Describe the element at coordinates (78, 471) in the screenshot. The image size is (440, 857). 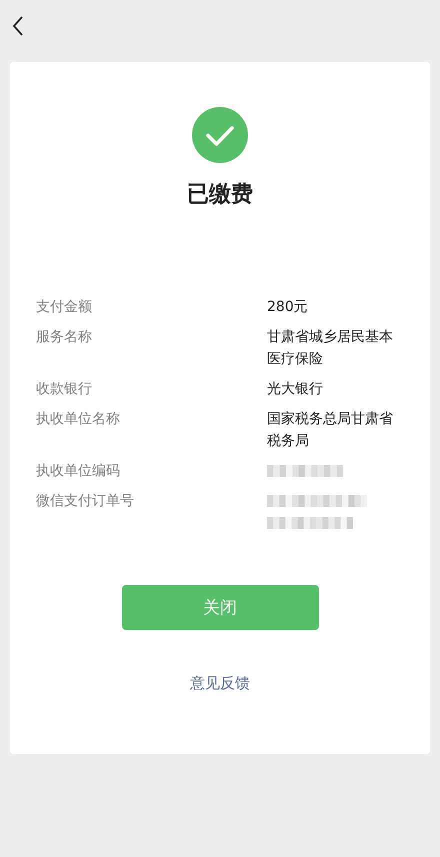
I see `detail-label: 执收单位编码` at that location.